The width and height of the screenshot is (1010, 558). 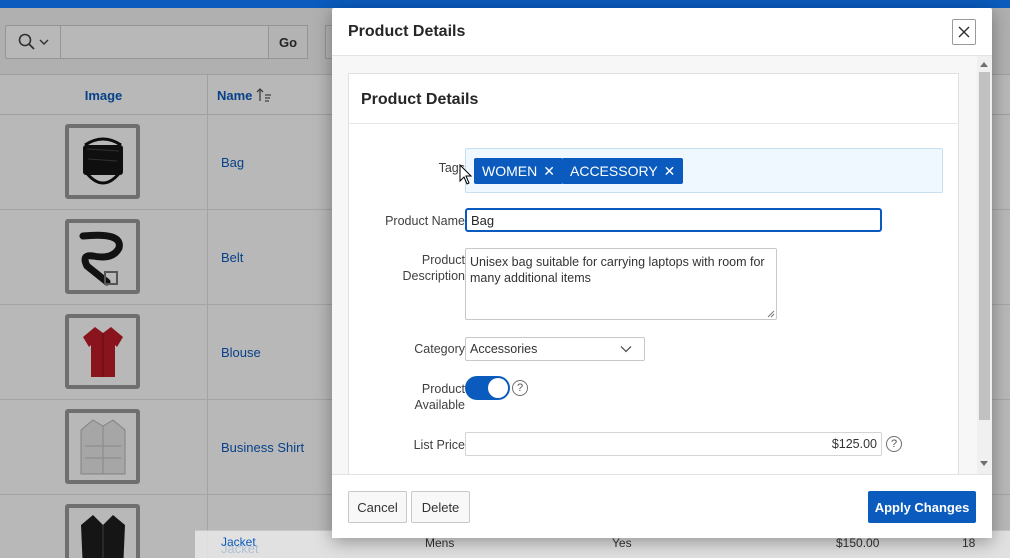 What do you see at coordinates (626, 349) in the screenshot?
I see `chevron-down-icon` at bounding box center [626, 349].